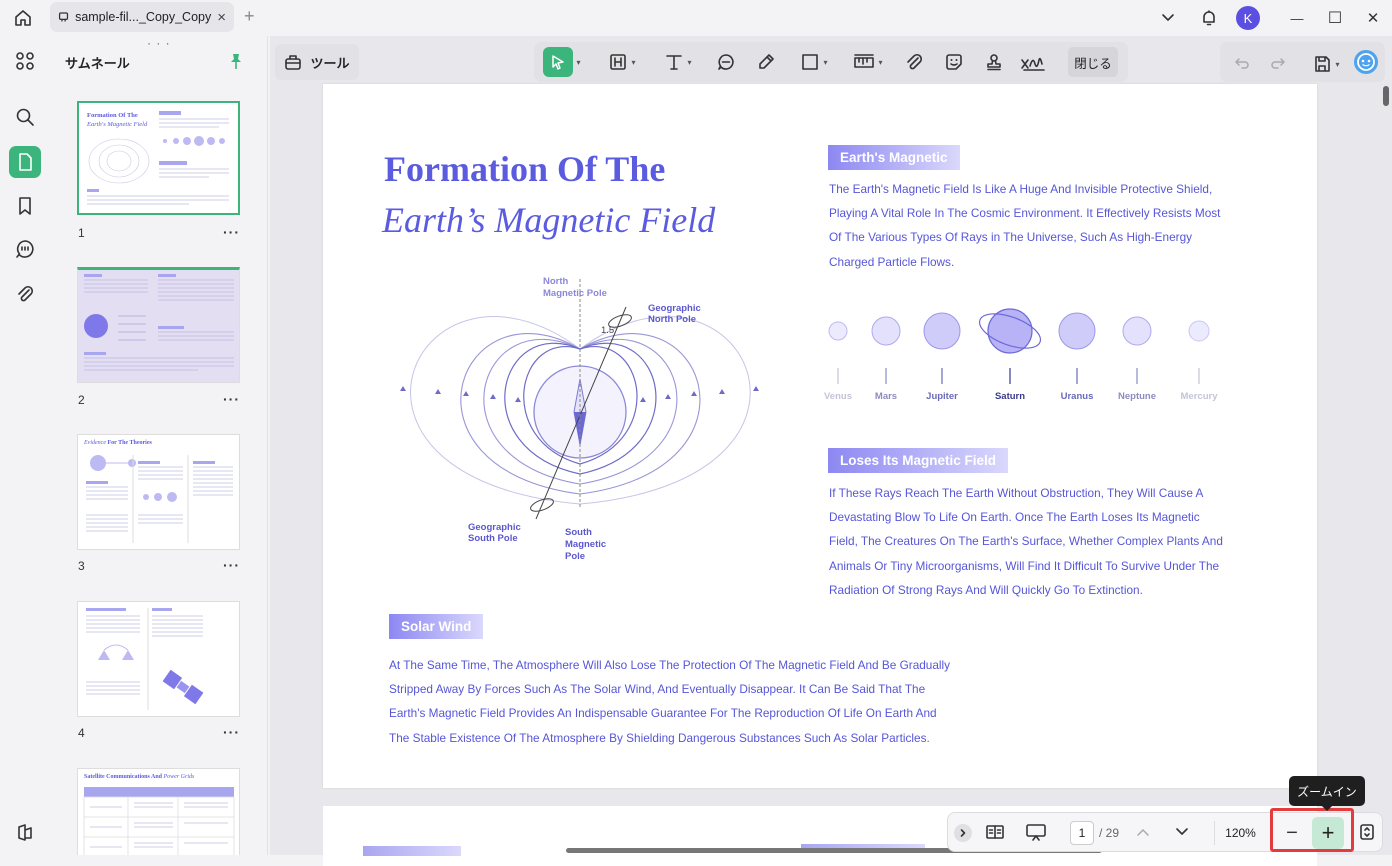 Image resolution: width=1392 pixels, height=866 pixels. I want to click on zoom-in-tooltip: ズームイン, so click(1327, 793).